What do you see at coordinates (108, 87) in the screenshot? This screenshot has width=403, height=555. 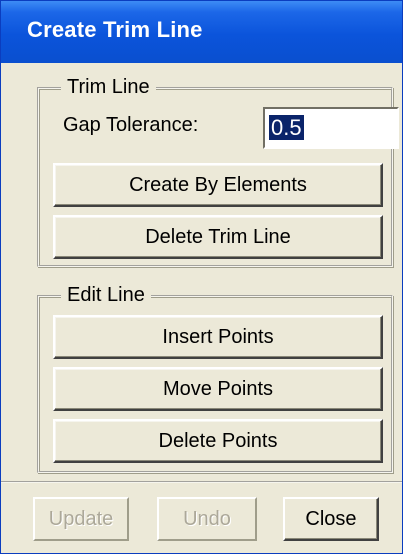 I see `trim-line-group-label: Trim Line` at bounding box center [108, 87].